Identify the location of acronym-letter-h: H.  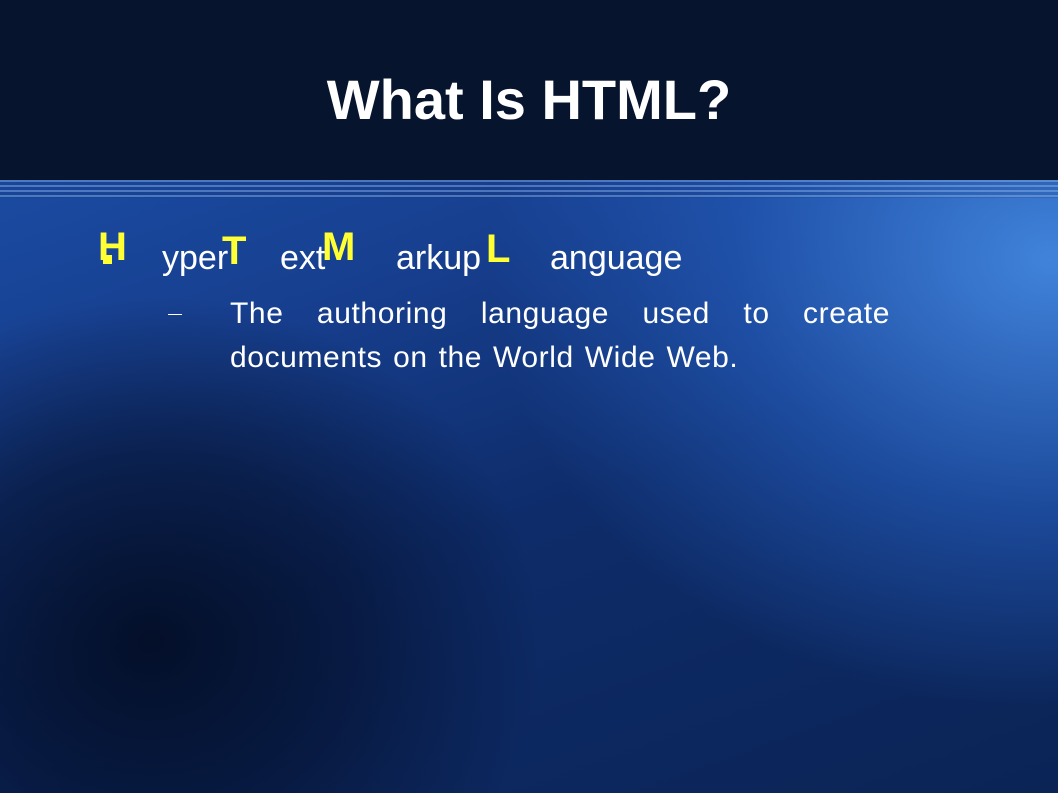
(112, 247).